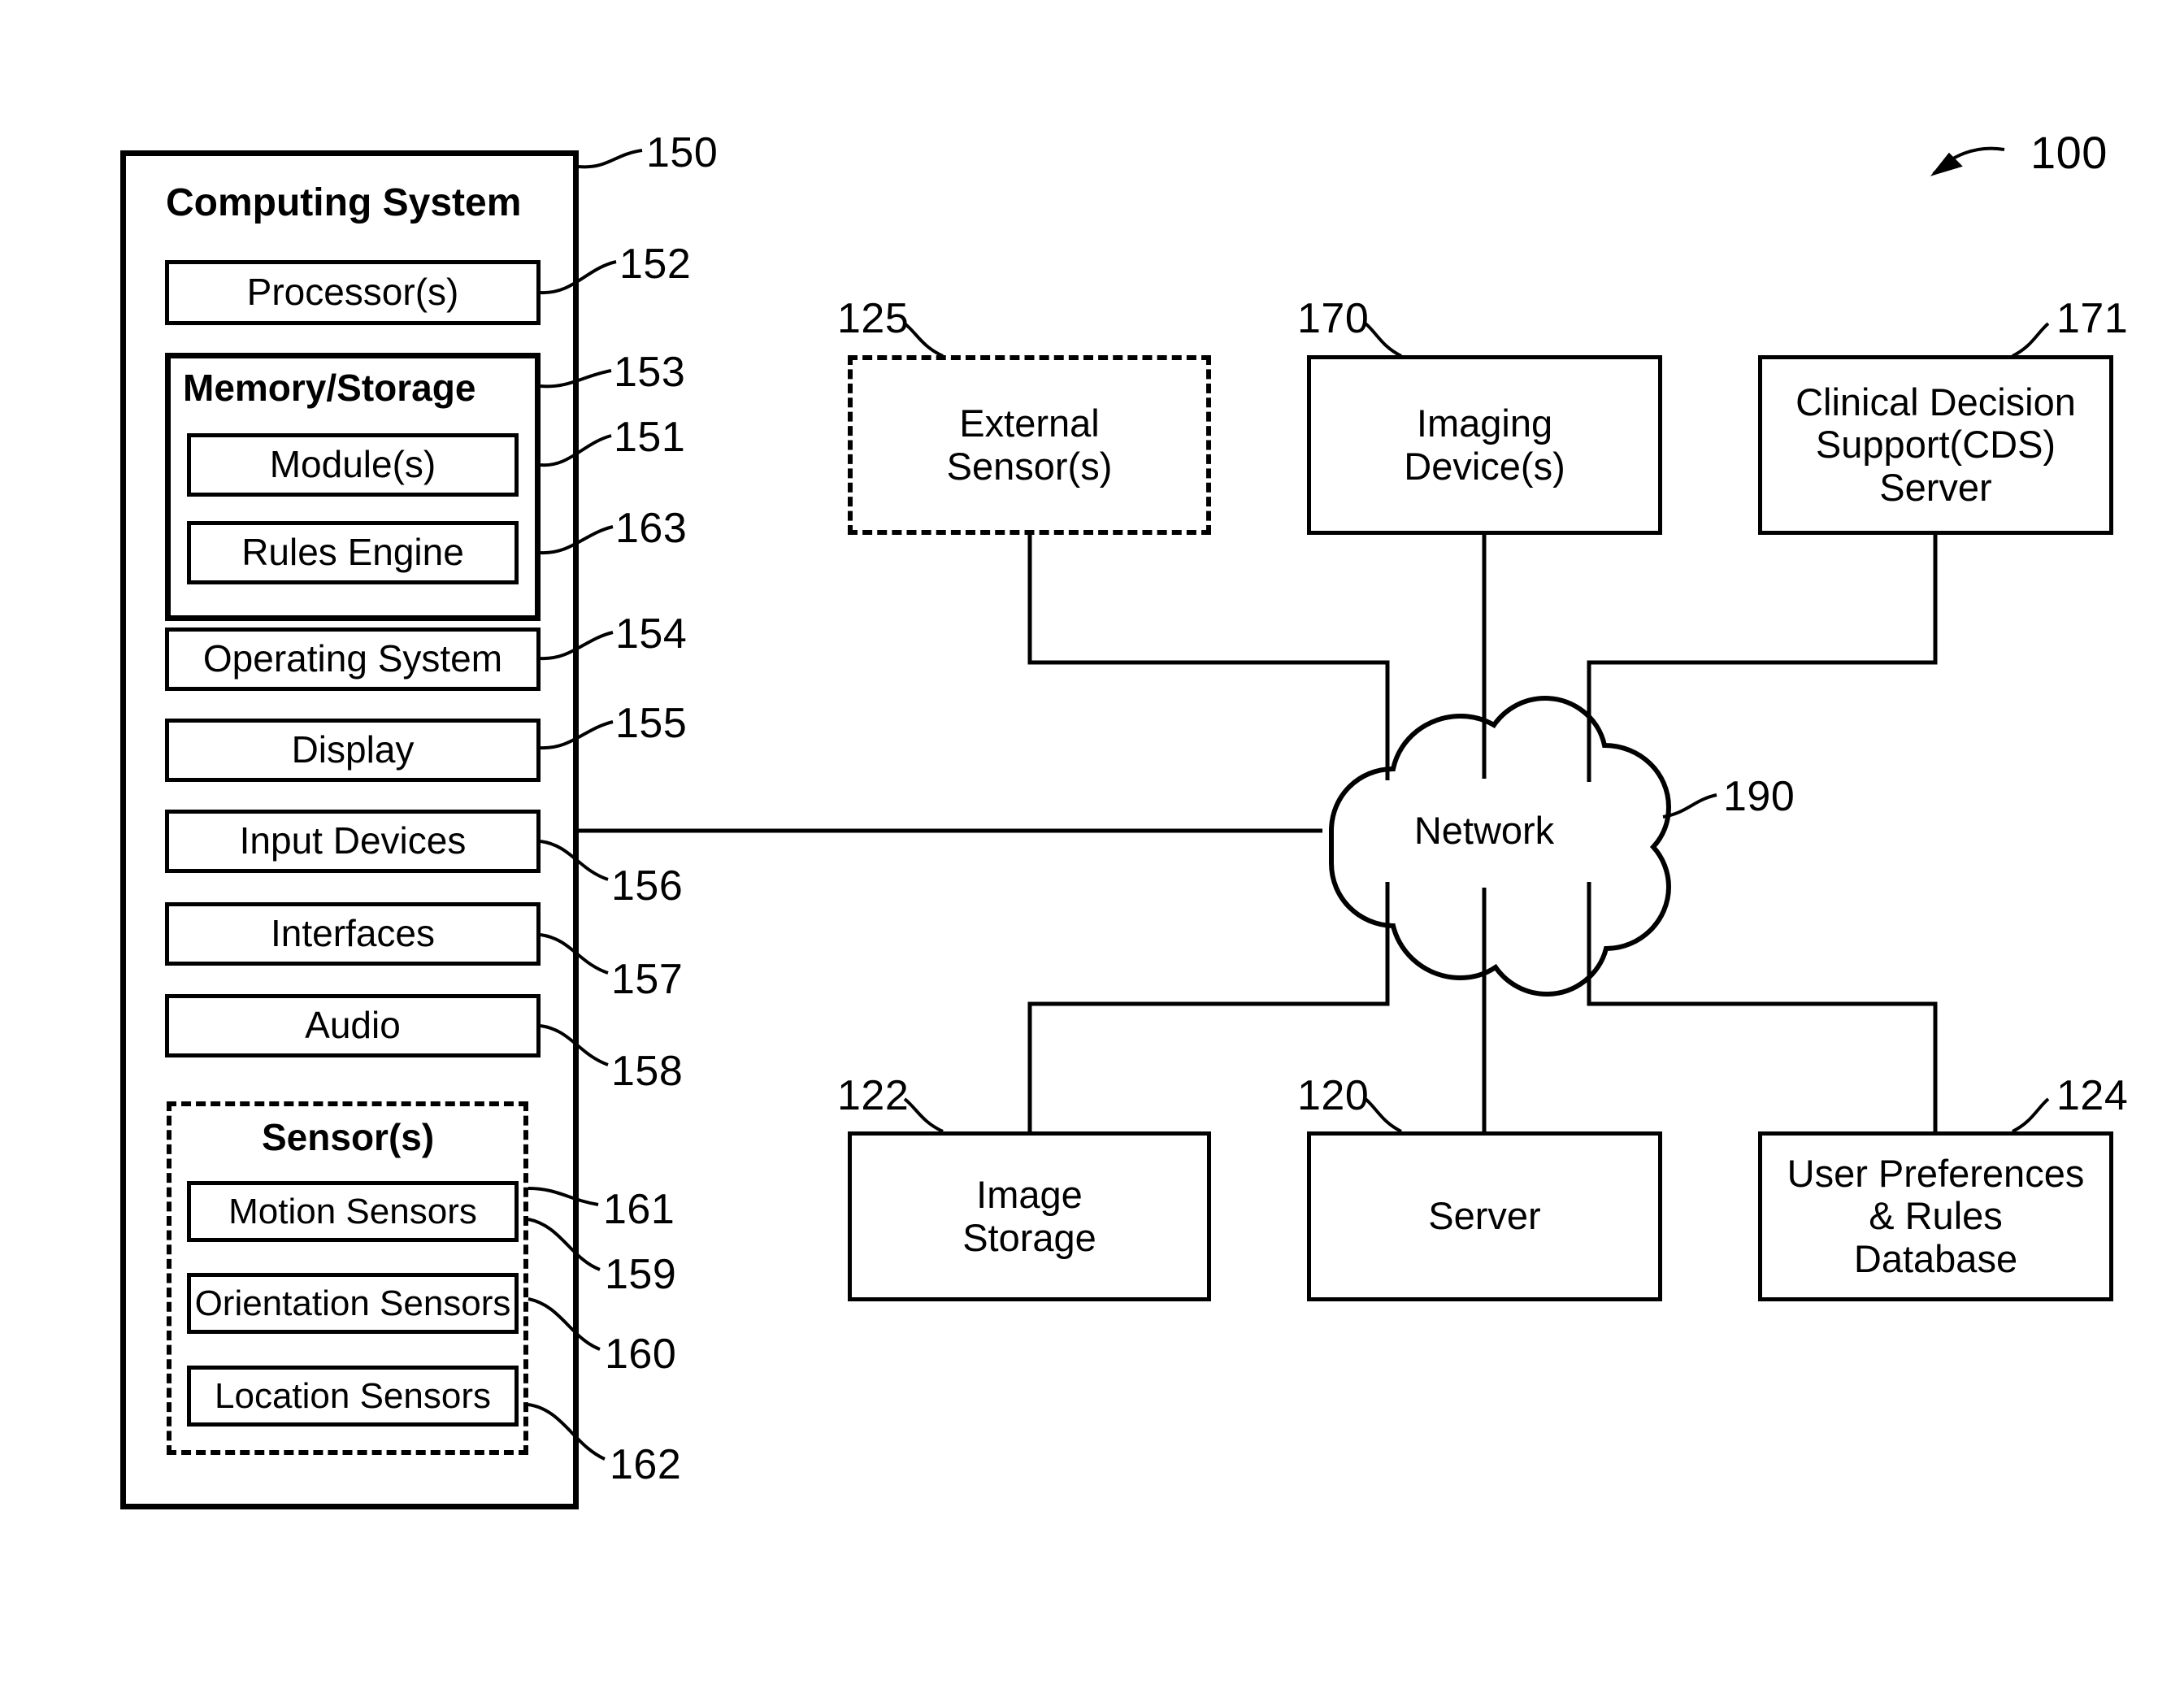  What do you see at coordinates (651, 723) in the screenshot?
I see `ref-155: 155` at bounding box center [651, 723].